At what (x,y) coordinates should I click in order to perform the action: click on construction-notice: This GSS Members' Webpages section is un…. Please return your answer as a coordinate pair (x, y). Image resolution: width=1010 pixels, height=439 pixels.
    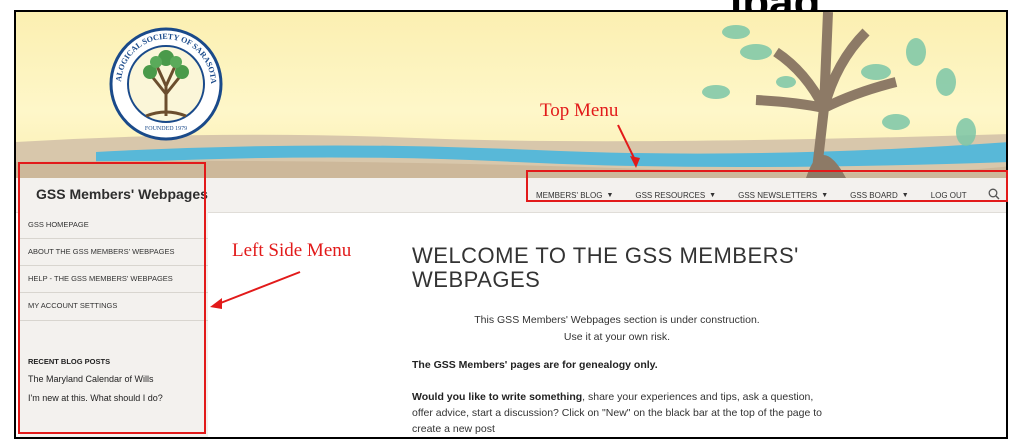
    Looking at the image, I should click on (617, 328).